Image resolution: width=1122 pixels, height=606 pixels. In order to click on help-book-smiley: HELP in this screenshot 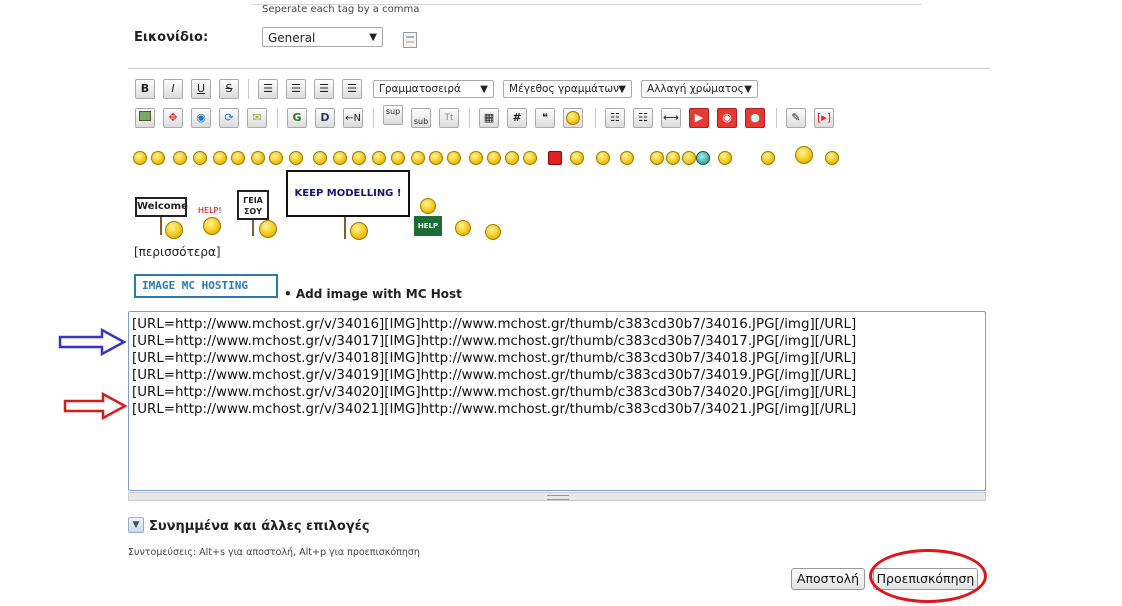, I will do `click(429, 219)`.